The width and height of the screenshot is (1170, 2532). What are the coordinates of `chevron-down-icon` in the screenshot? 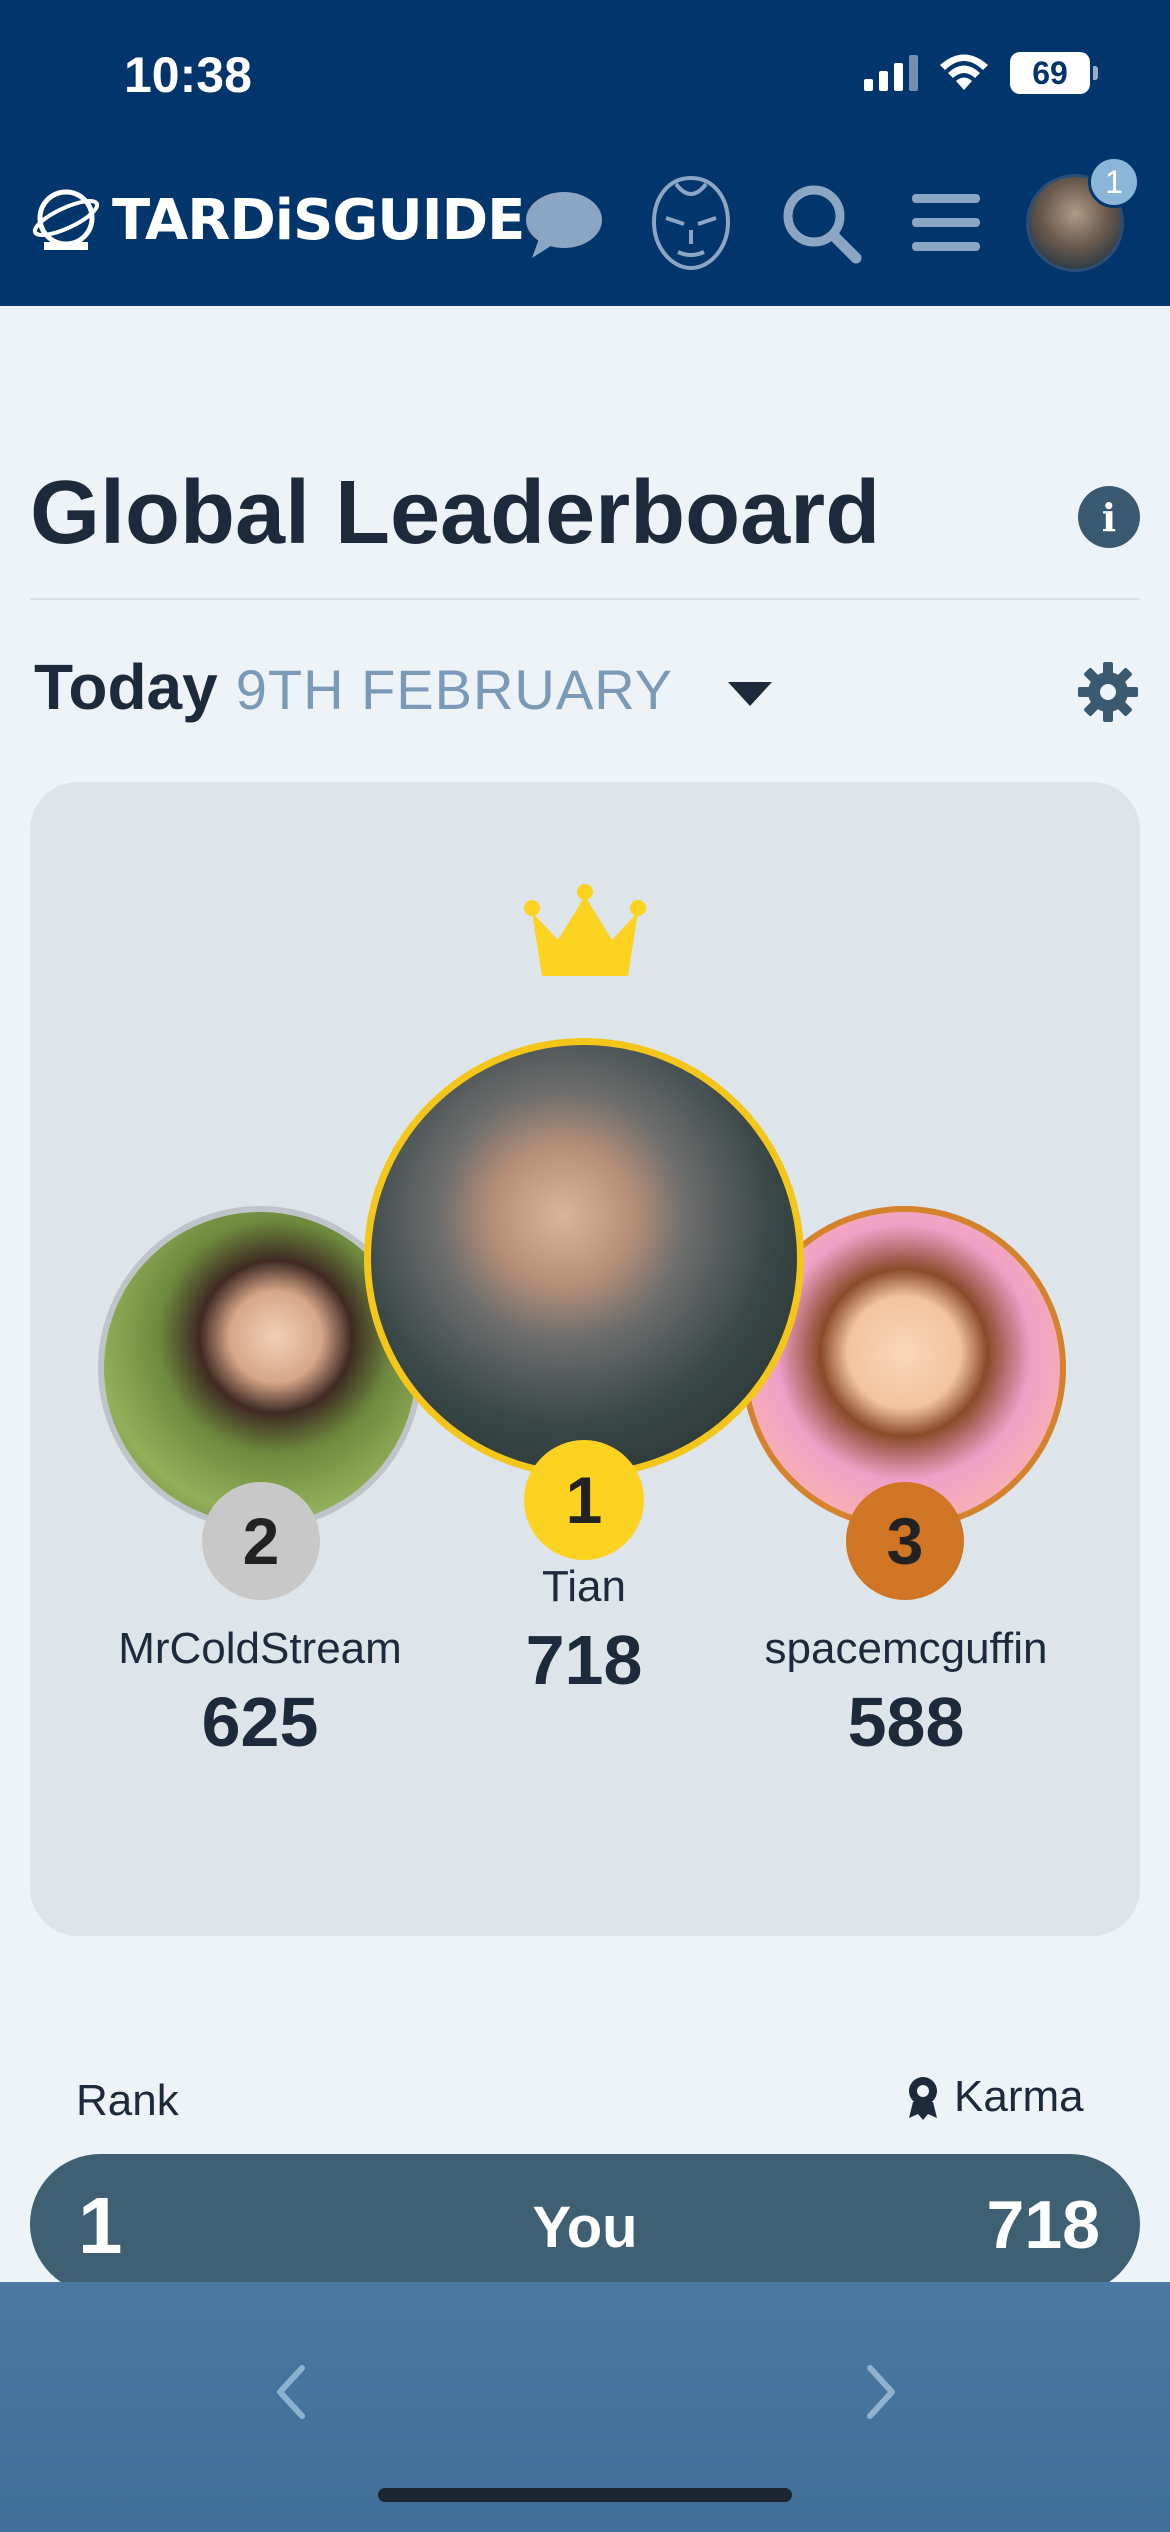 It's located at (750, 694).